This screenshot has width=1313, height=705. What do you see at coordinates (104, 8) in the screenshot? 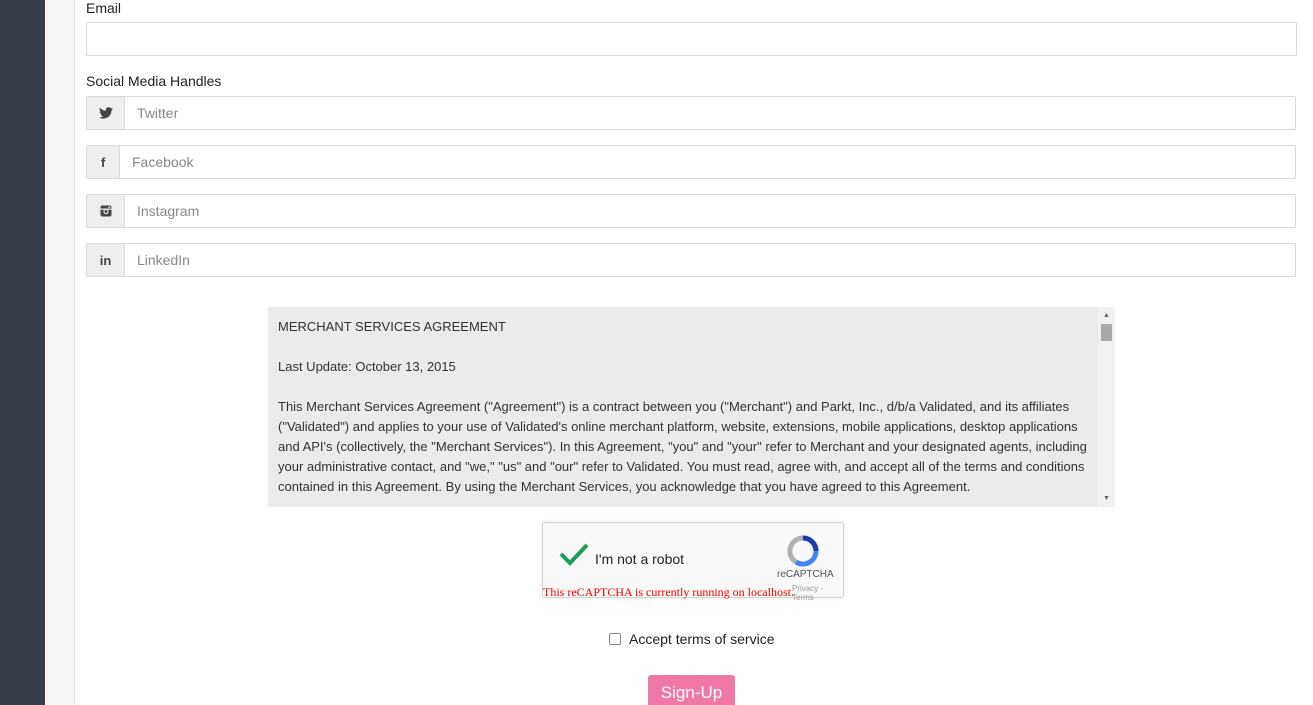
I see `email-label: Email` at bounding box center [104, 8].